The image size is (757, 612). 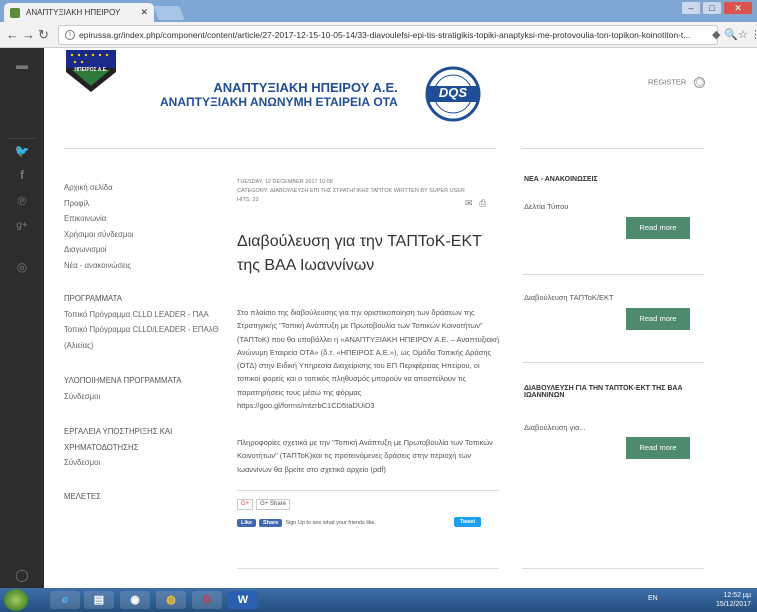 I want to click on googleplus-share-button: G+ Share, so click(x=273, y=504).